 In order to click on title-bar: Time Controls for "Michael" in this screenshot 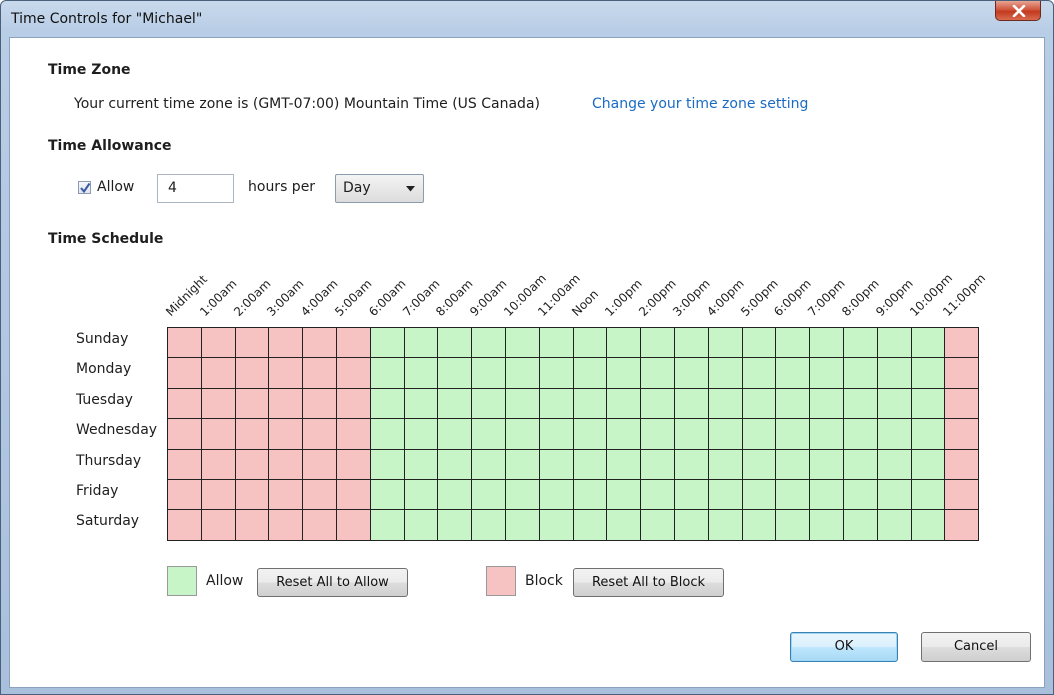, I will do `click(527, 19)`.